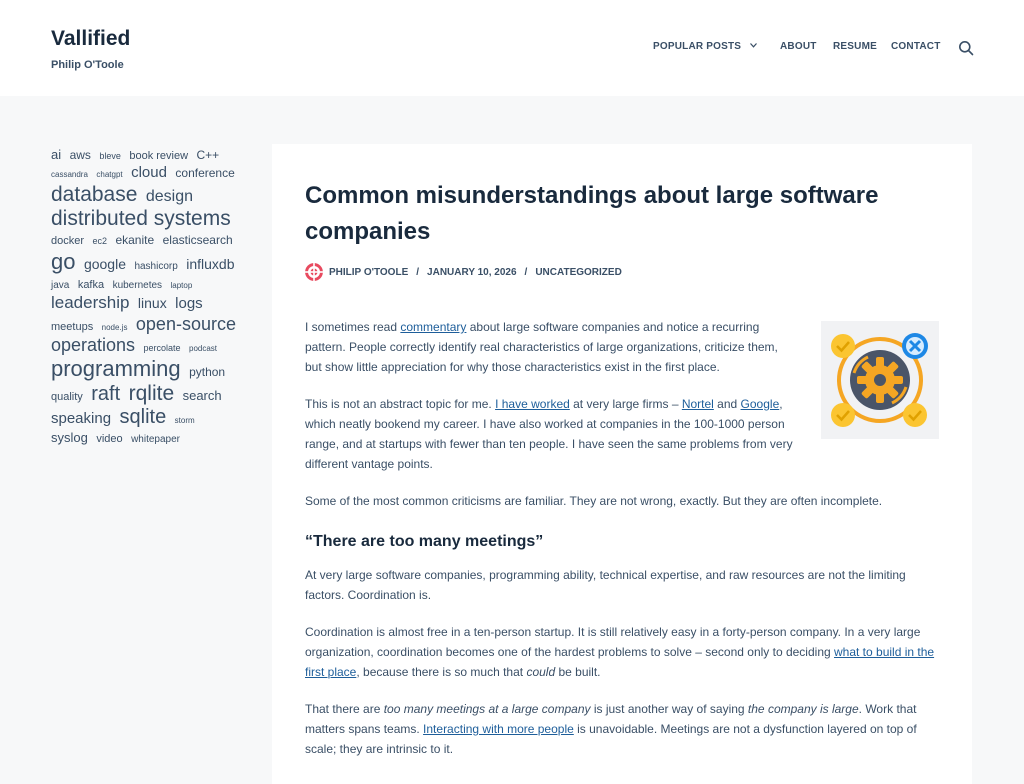 The height and width of the screenshot is (784, 1024). What do you see at coordinates (169, 197) in the screenshot?
I see `tag-link: design` at bounding box center [169, 197].